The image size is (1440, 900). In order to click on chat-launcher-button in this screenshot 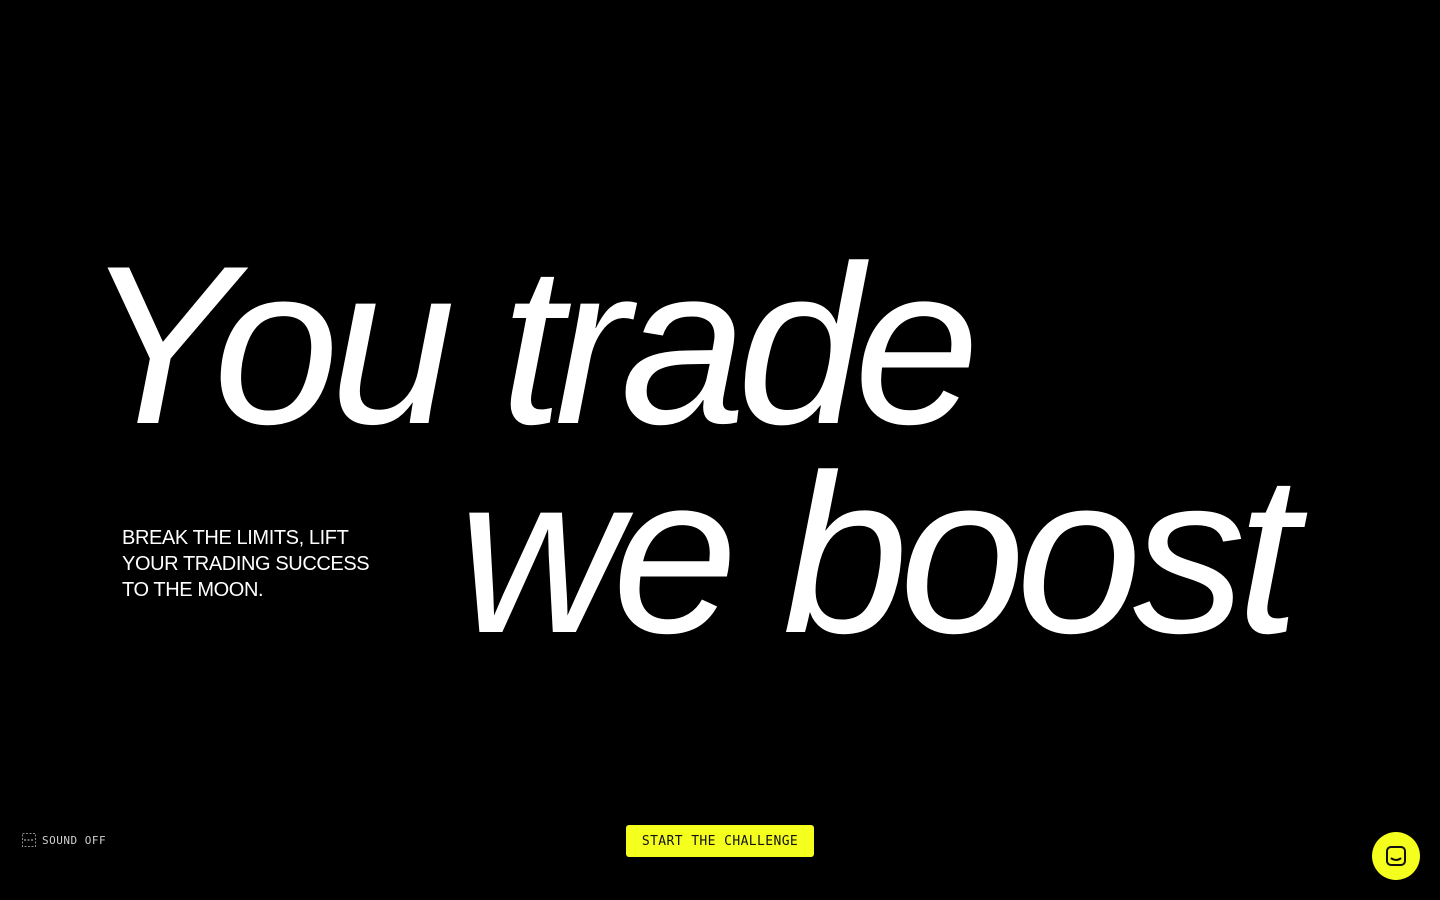, I will do `click(1396, 856)`.